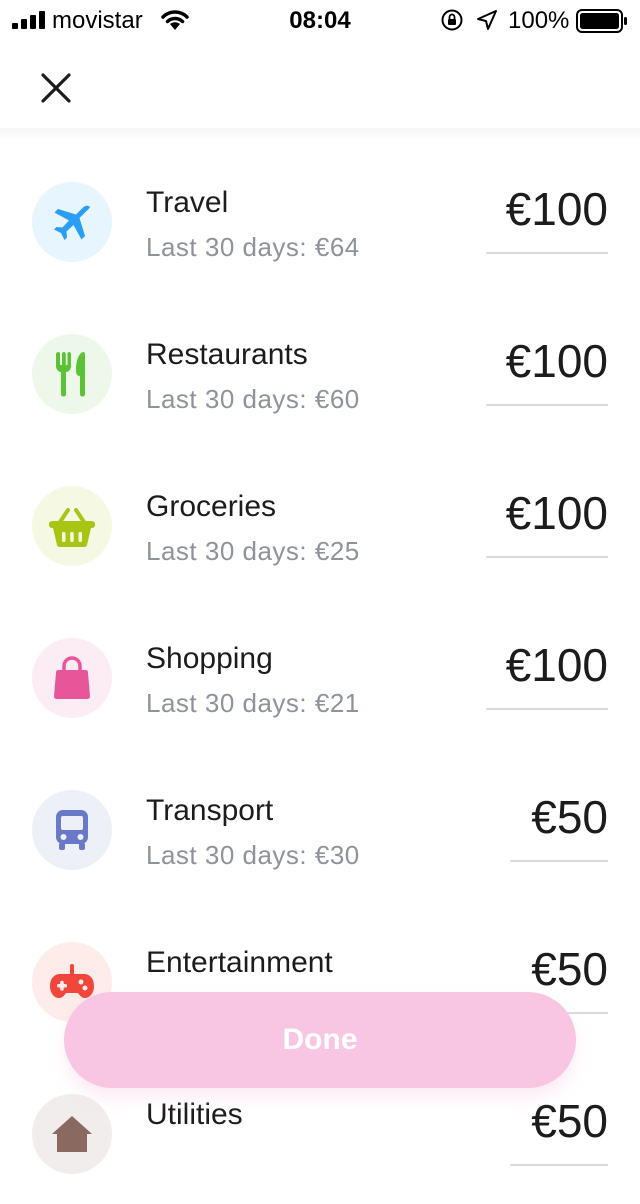 The image size is (640, 1204). What do you see at coordinates (487, 20) in the screenshot?
I see `location-arrow-icon` at bounding box center [487, 20].